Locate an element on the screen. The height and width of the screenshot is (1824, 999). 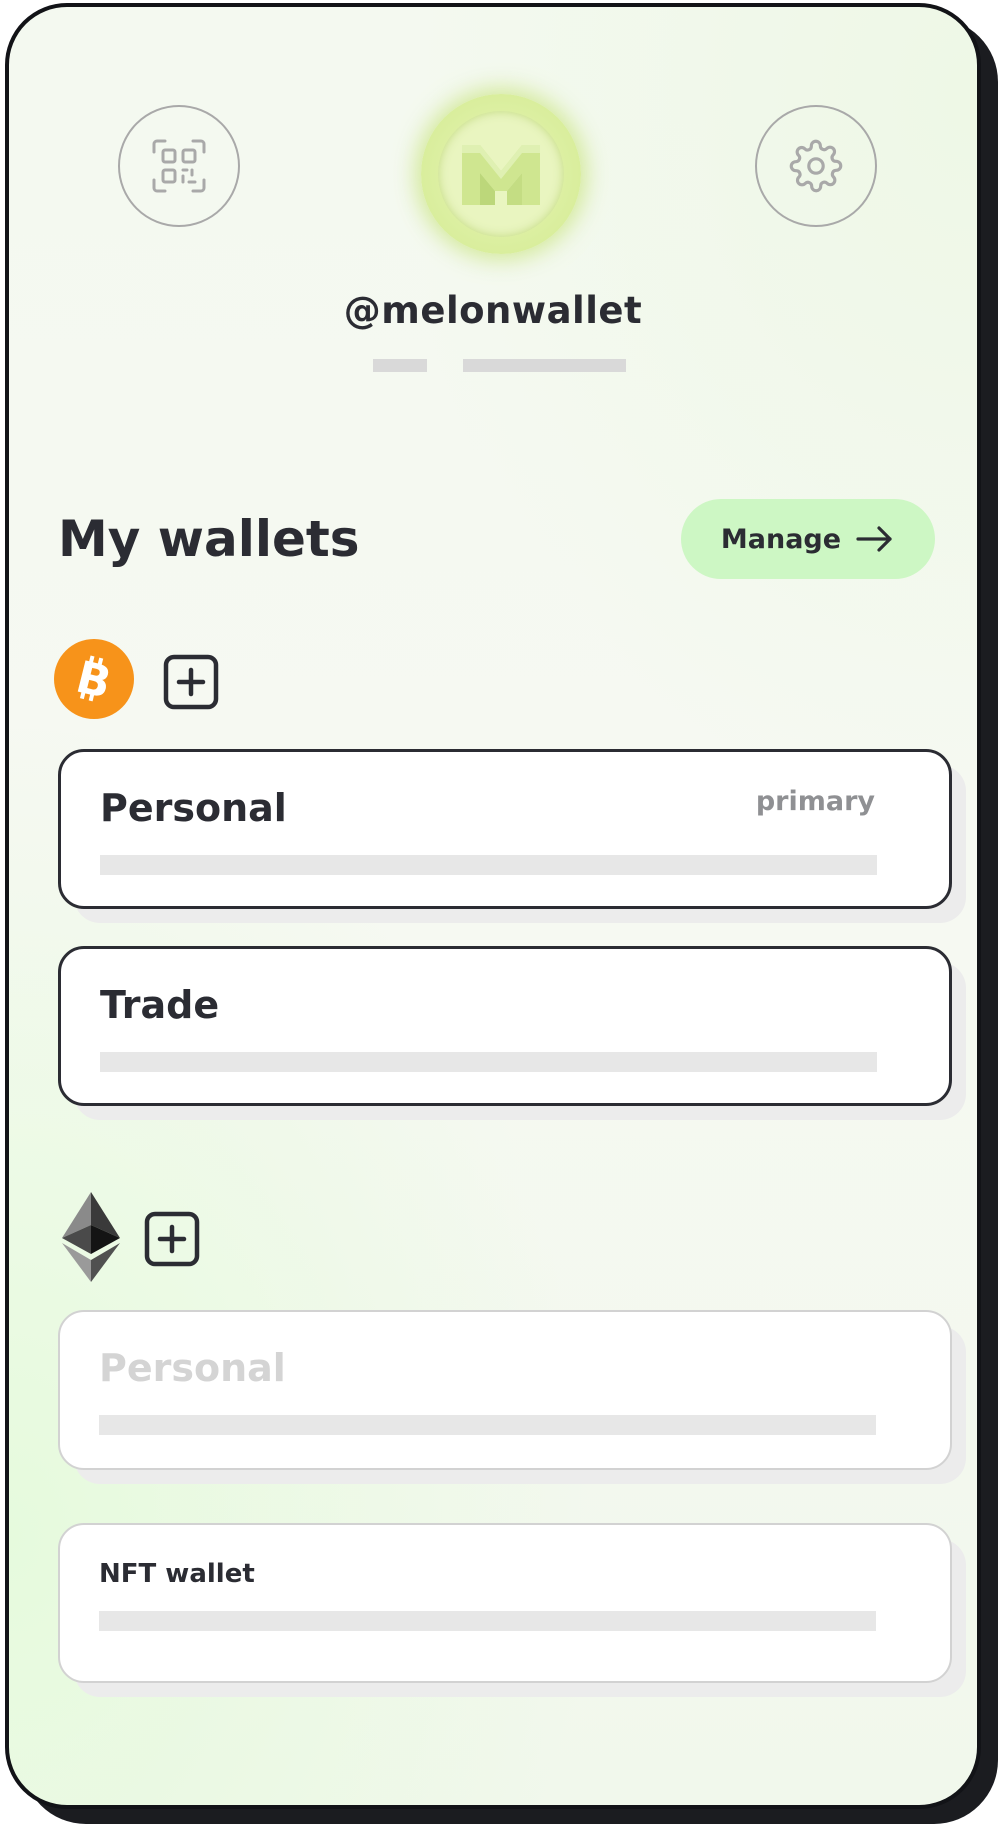
add-bitcoin-wallet-button is located at coordinates (191, 682).